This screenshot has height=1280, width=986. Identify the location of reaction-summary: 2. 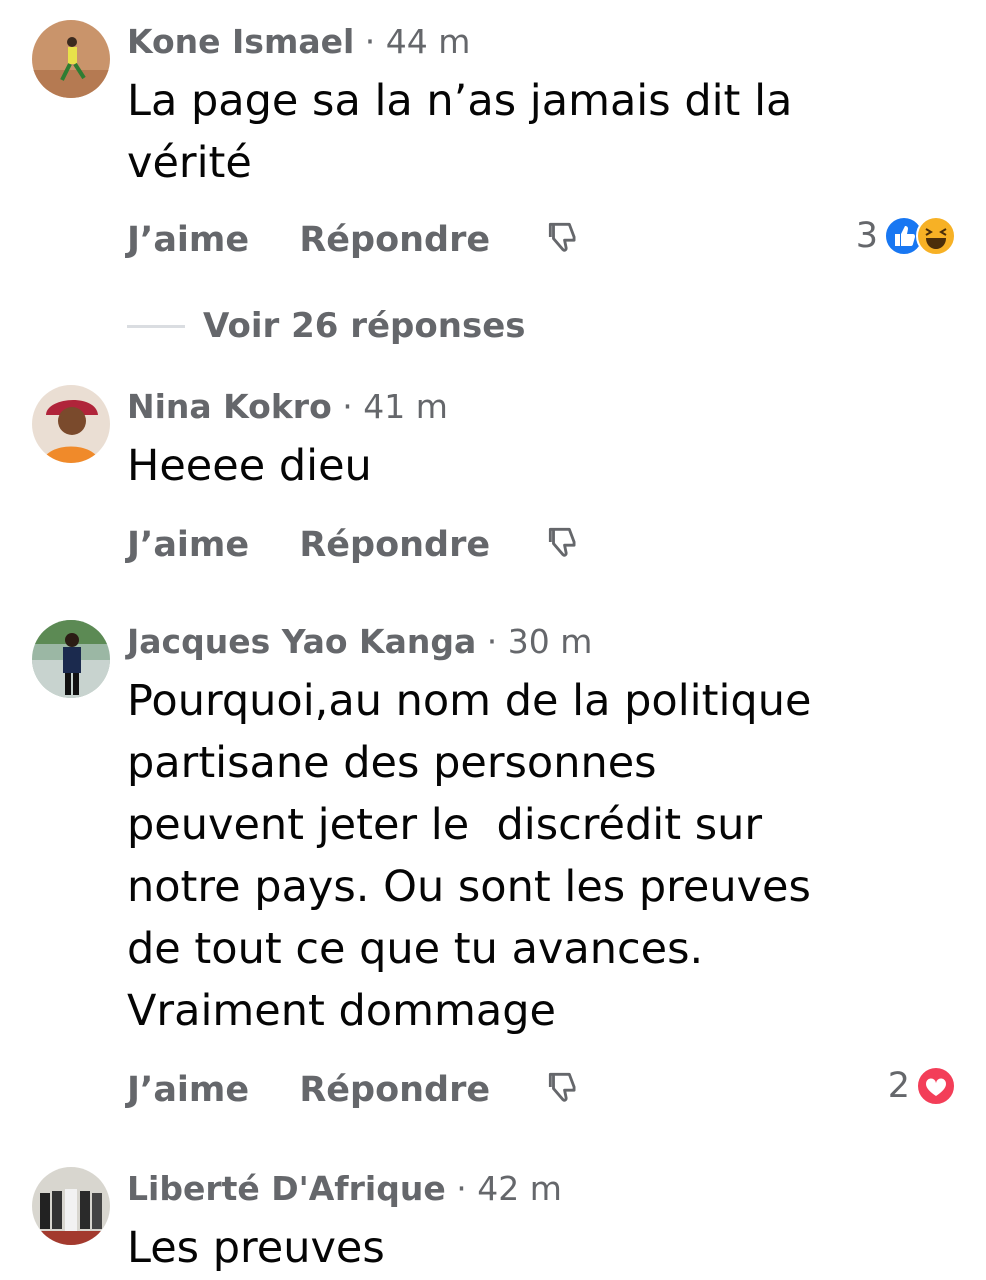
(922, 1086).